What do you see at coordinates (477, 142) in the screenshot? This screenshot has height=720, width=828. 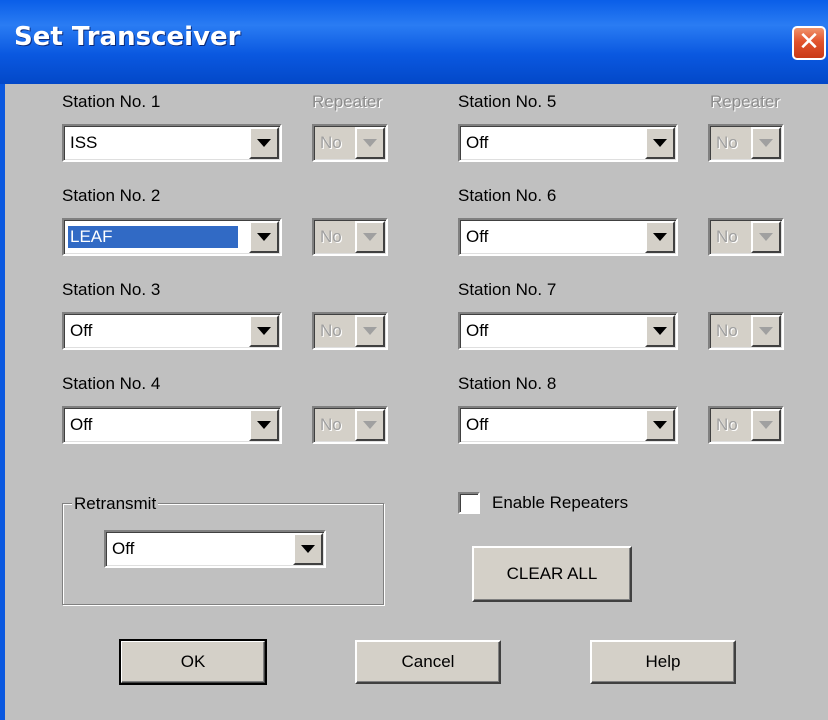 I see `station-5-value: Off` at bounding box center [477, 142].